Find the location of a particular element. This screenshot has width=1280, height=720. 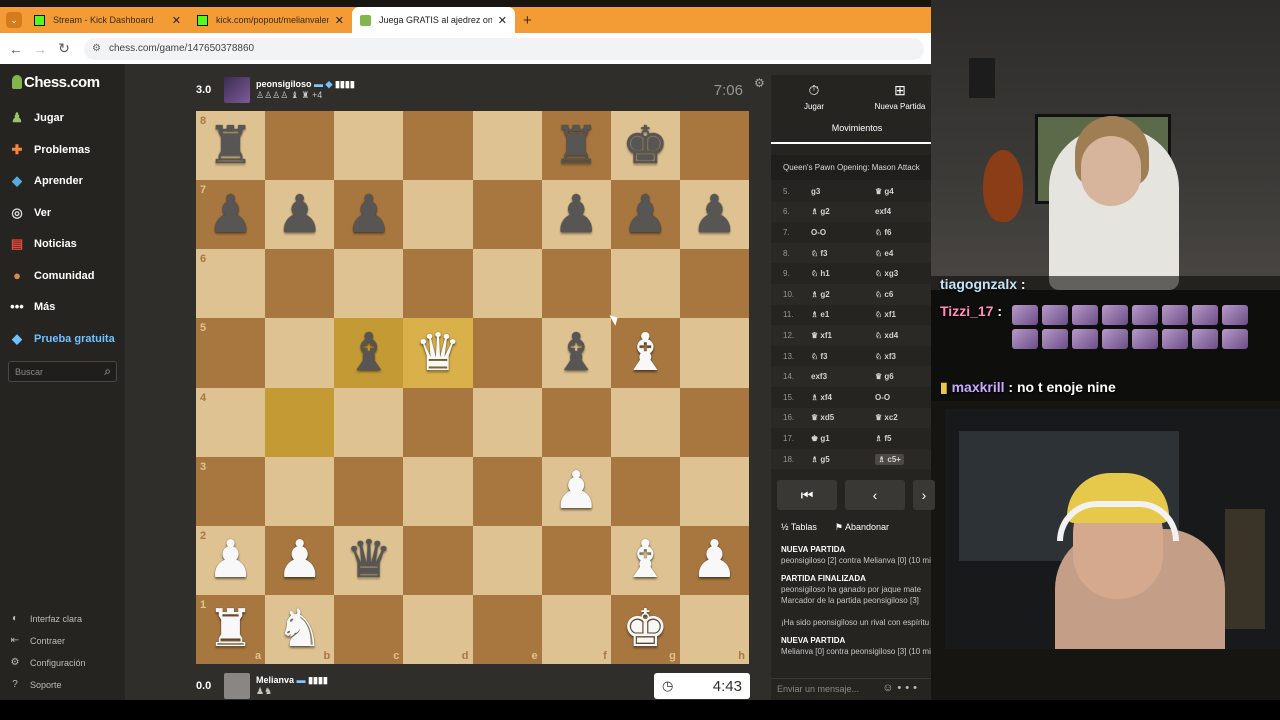

white-rook-icon: ♜ is located at coordinates (230, 629).